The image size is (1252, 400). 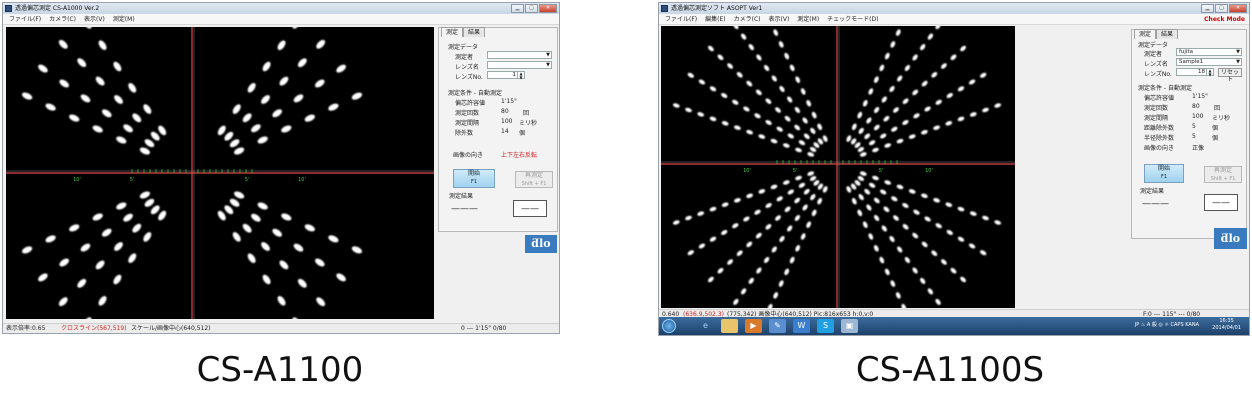 What do you see at coordinates (1167, 324) in the screenshot?
I see `system-tray: JP ♨ A 般 ◎ ☼ CAPS KANA` at bounding box center [1167, 324].